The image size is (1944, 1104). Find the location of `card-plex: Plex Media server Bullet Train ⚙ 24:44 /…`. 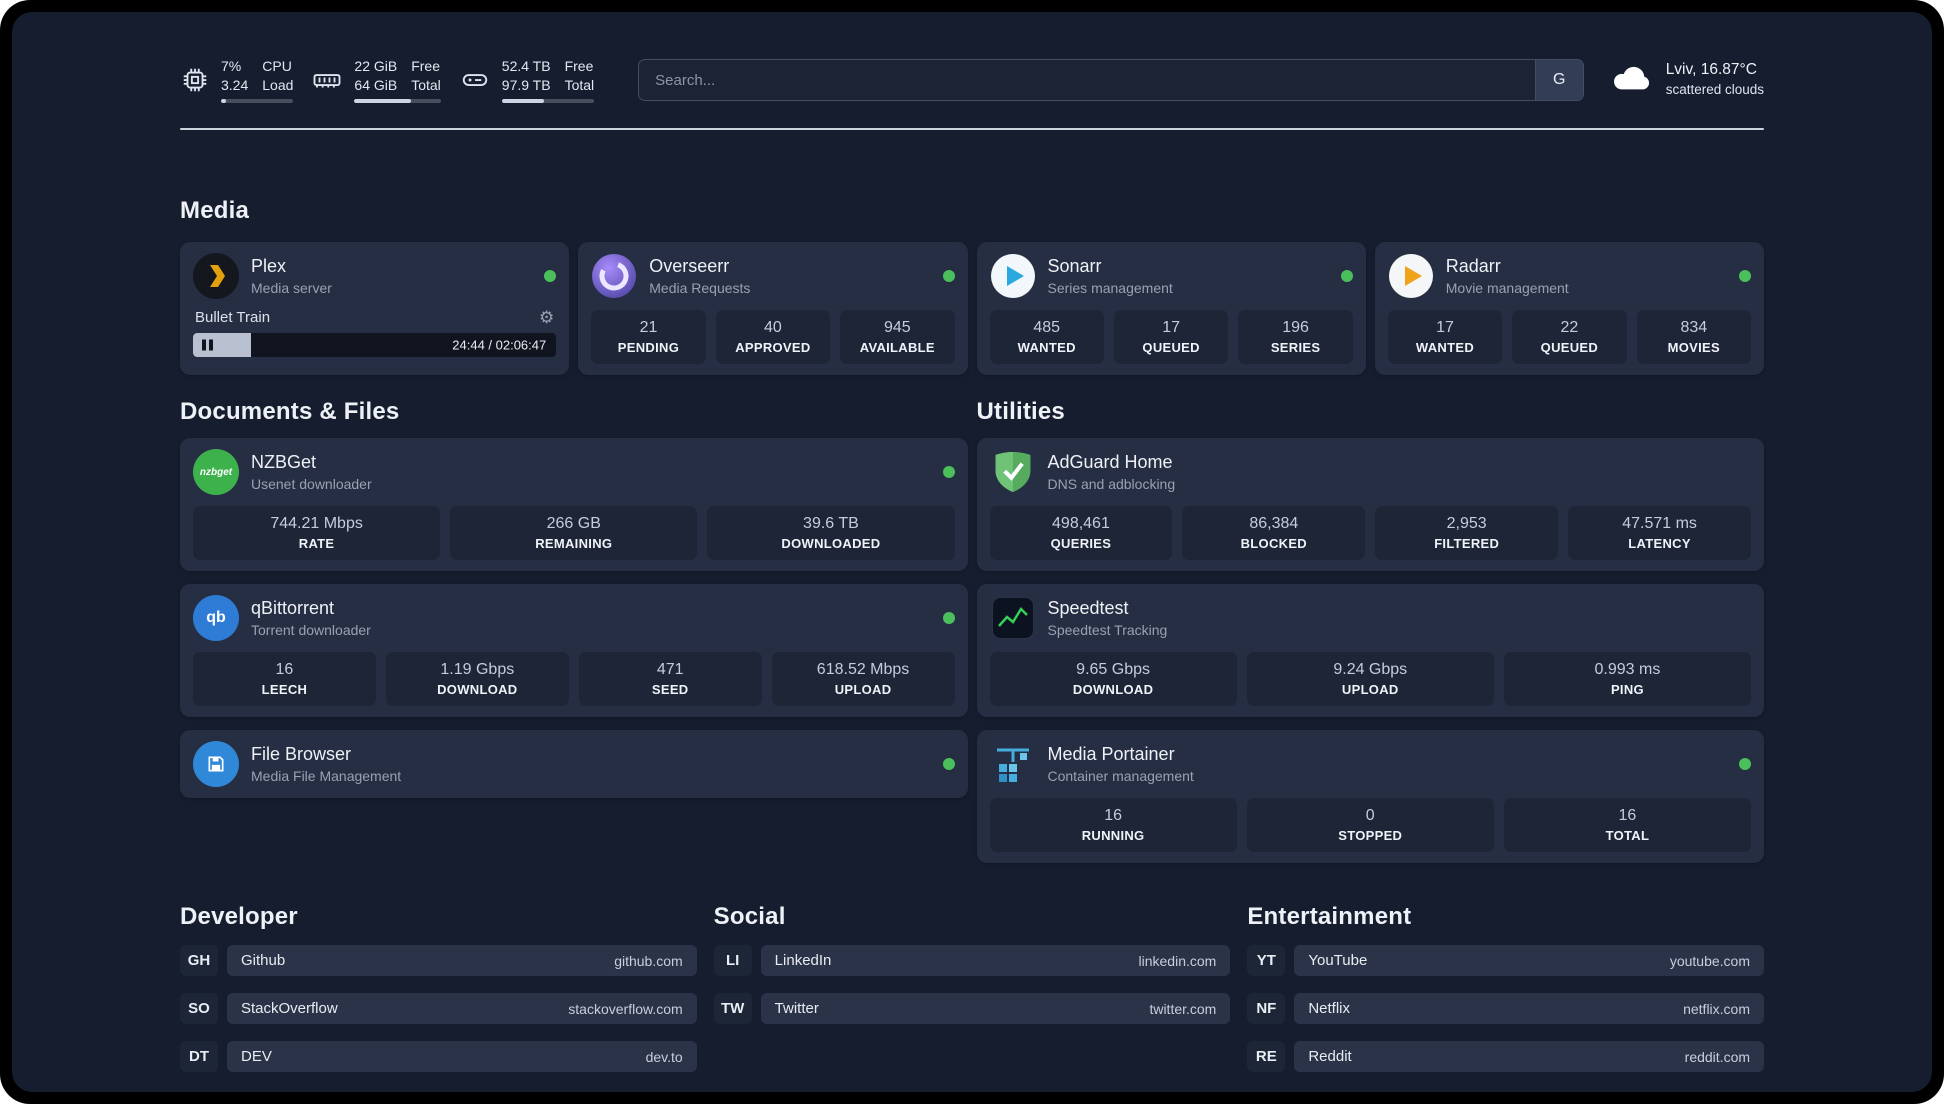

card-plex: Plex Media server Bullet Train ⚙ 24:44 /… is located at coordinates (375, 308).